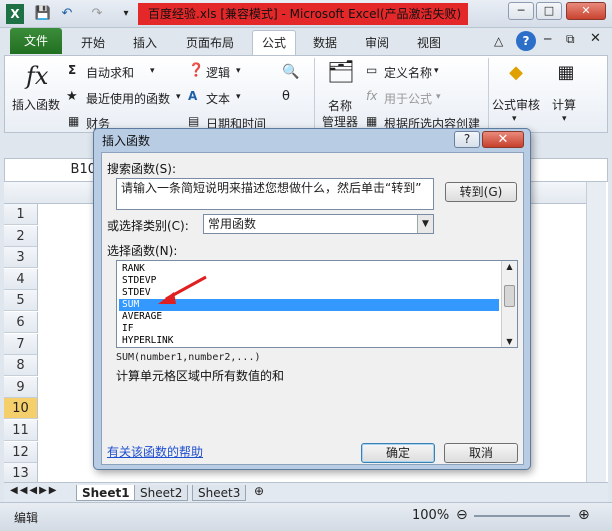 This screenshot has width=612, height=531. I want to click on function-list-item: HYPERLINK, so click(309, 341).